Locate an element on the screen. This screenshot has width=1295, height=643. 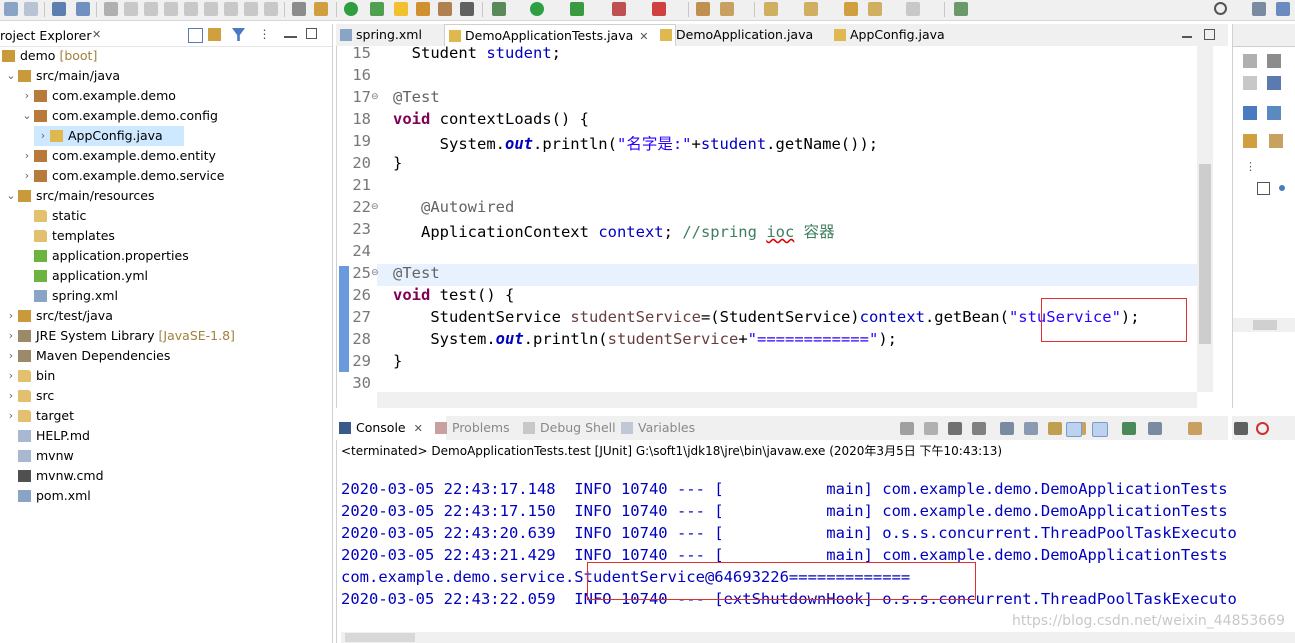
pin-console-icon is located at coordinates (1129, 428).